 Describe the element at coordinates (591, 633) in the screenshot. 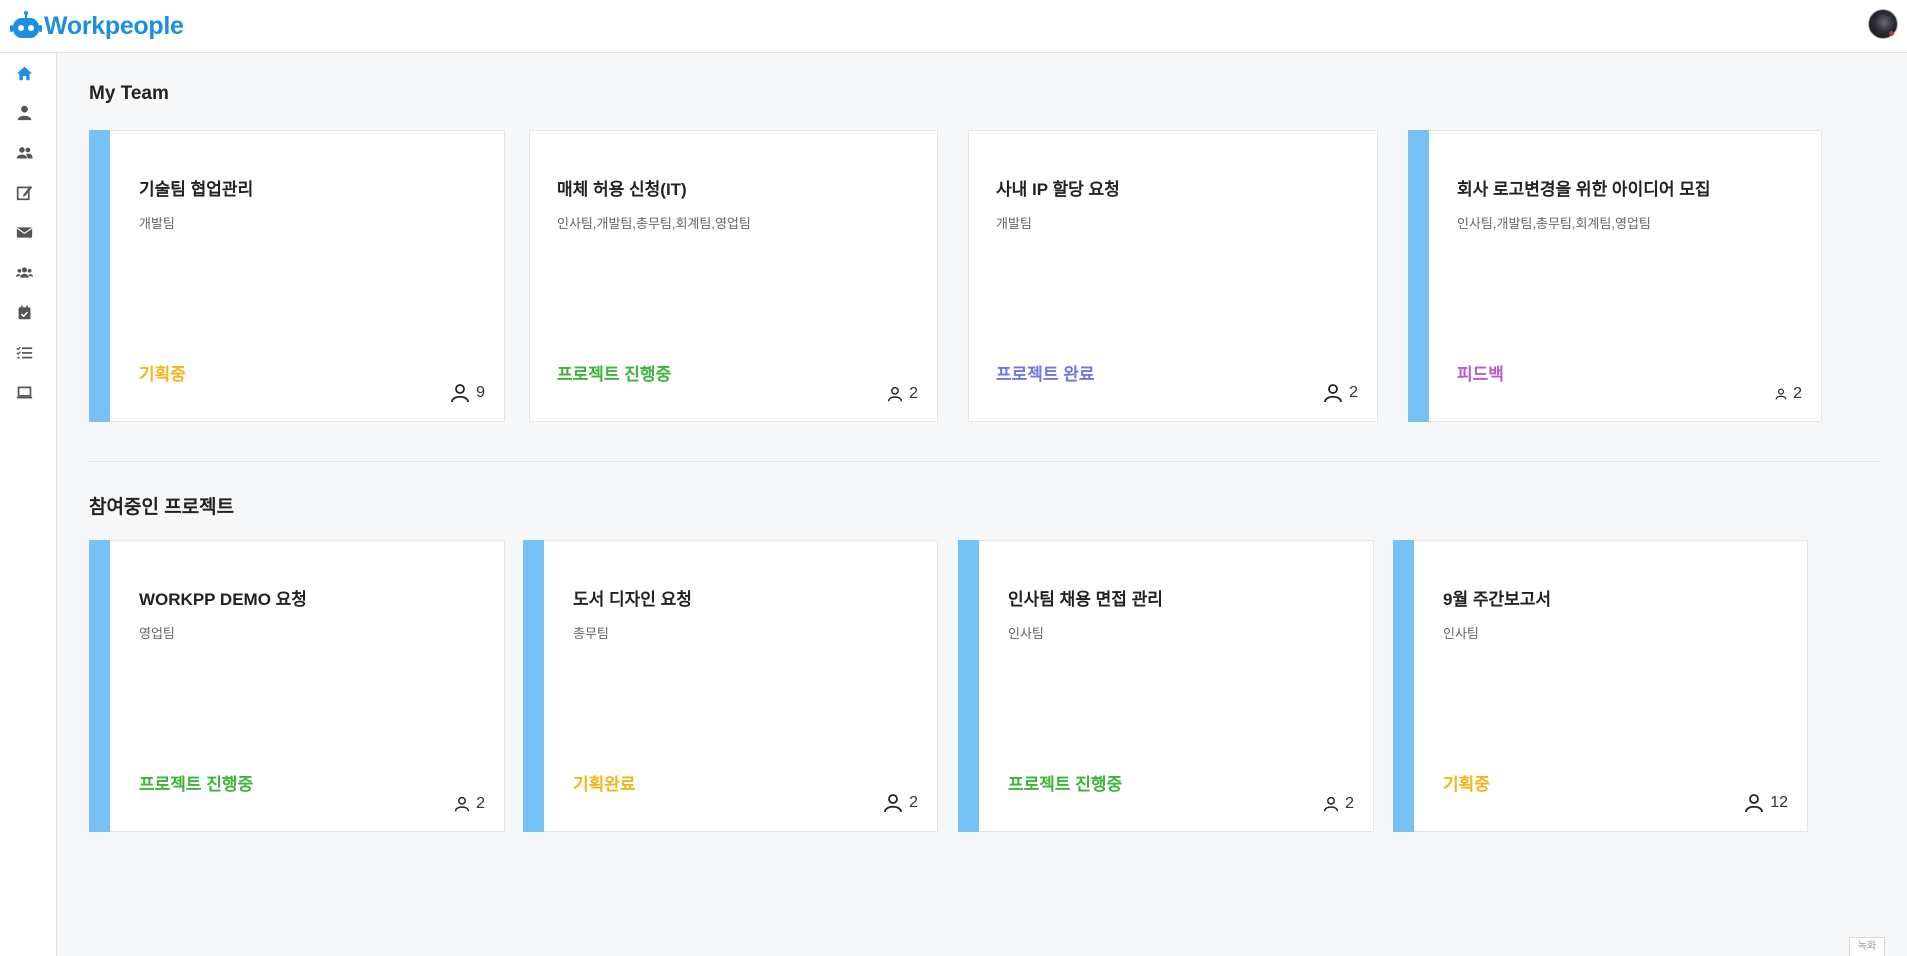

I see `card-teams: 총무팀` at that location.